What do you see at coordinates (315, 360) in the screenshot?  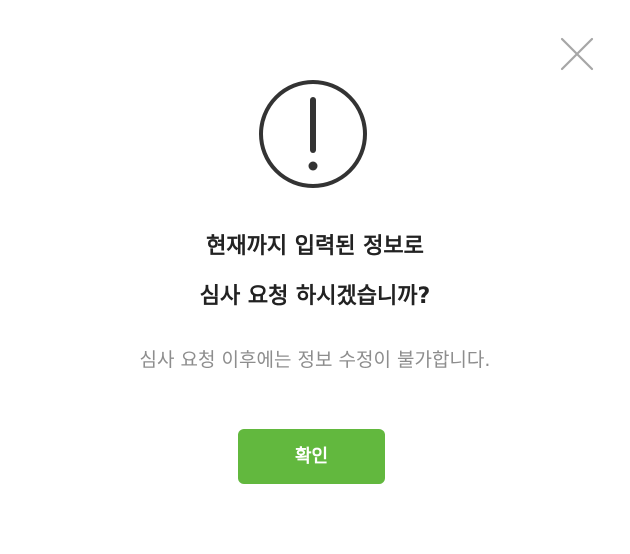 I see `dialog-message: 심사 요청 이후에는 정보 수정이 불가합니다.` at bounding box center [315, 360].